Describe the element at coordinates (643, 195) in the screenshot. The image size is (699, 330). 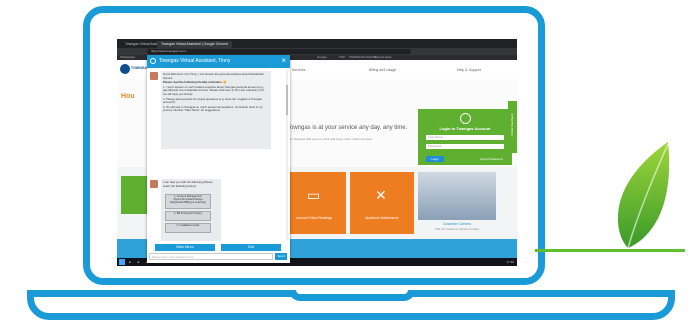
I see `leaf-icon` at that location.